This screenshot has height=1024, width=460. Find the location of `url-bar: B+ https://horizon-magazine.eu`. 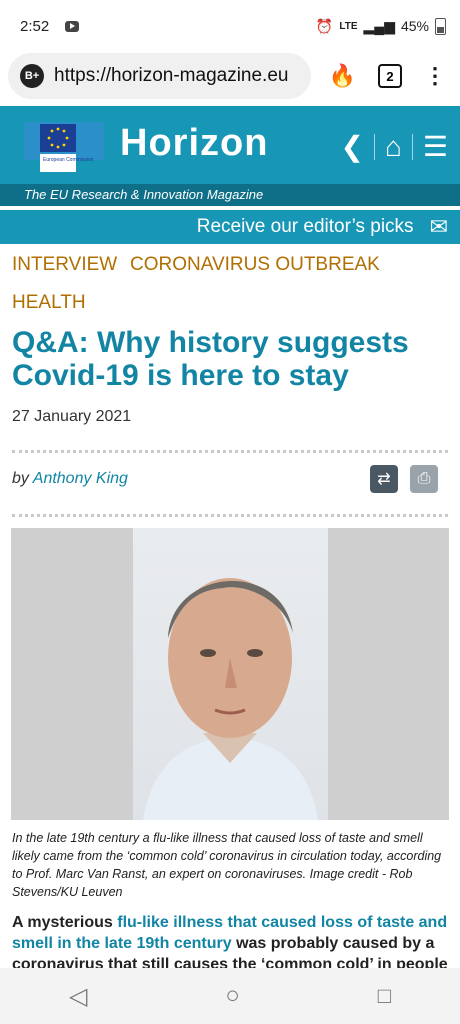

url-bar: B+ https://horizon-magazine.eu is located at coordinates (159, 76).